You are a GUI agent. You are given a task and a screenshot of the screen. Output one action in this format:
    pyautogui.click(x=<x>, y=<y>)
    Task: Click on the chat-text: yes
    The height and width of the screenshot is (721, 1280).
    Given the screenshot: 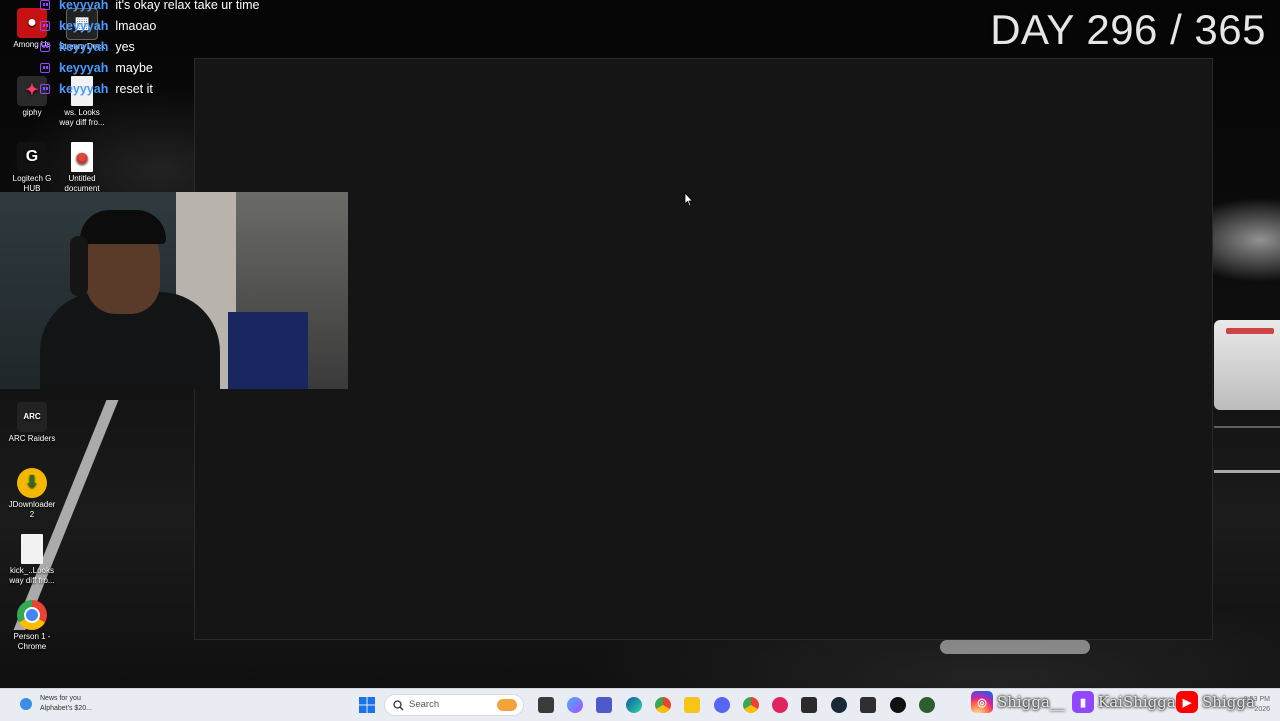 What is the action you would take?
    pyautogui.click(x=125, y=46)
    